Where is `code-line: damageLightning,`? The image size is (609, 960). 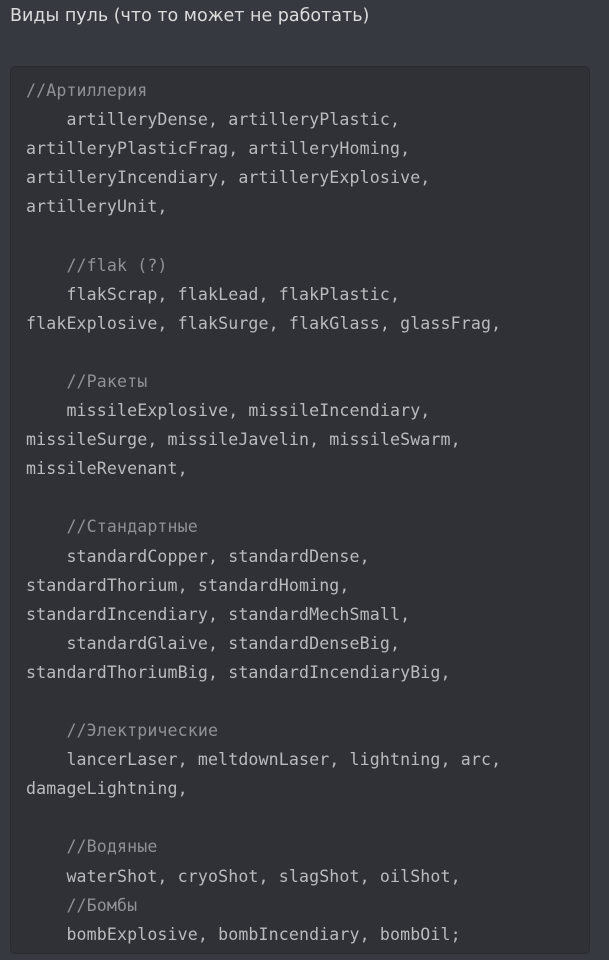 code-line: damageLightning, is located at coordinates (107, 789).